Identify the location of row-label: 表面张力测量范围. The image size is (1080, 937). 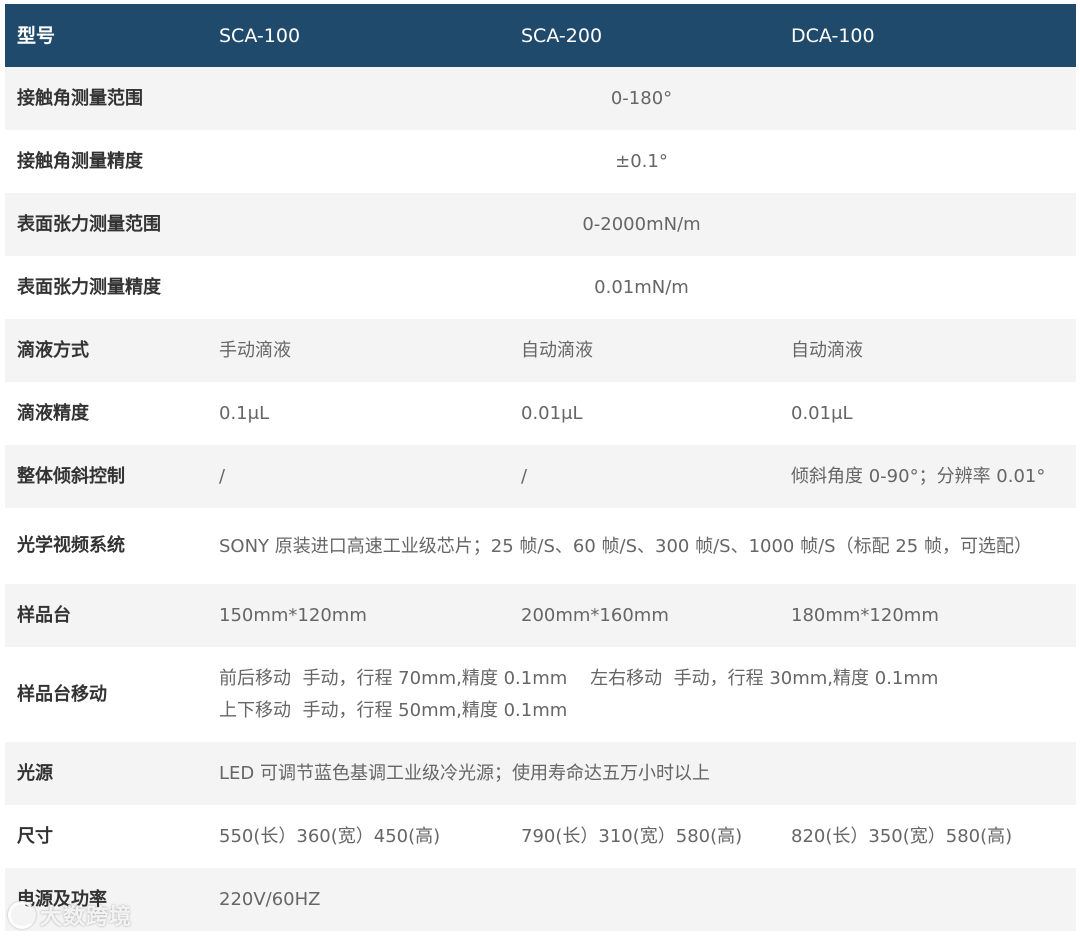
(106, 224).